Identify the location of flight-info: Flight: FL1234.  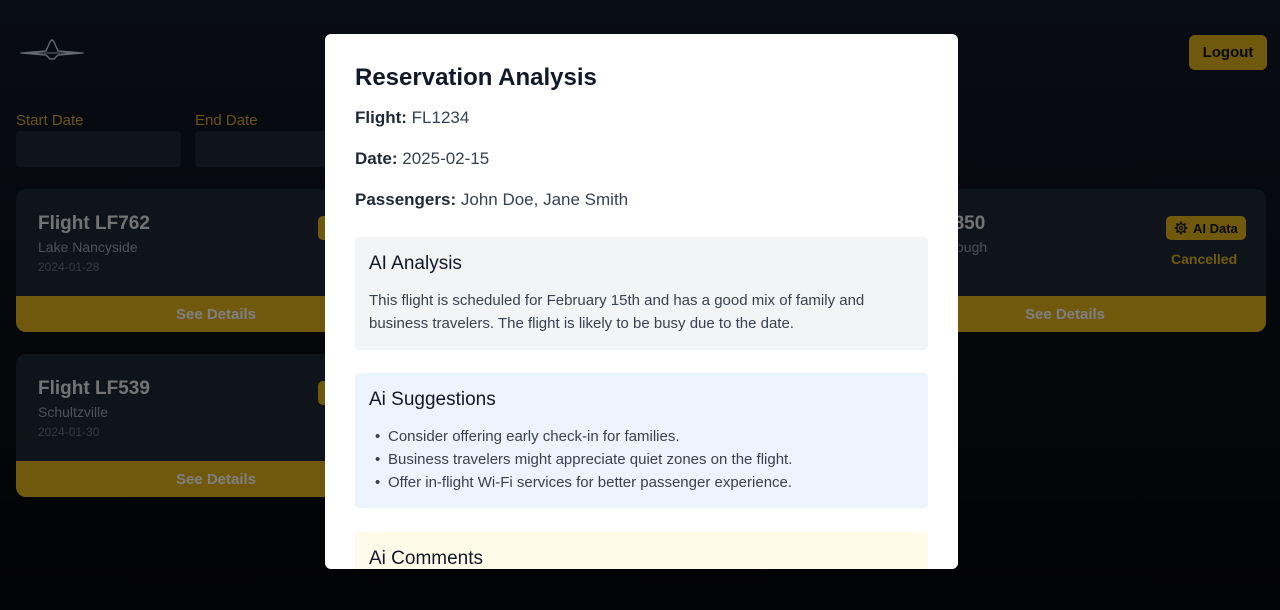
(641, 123).